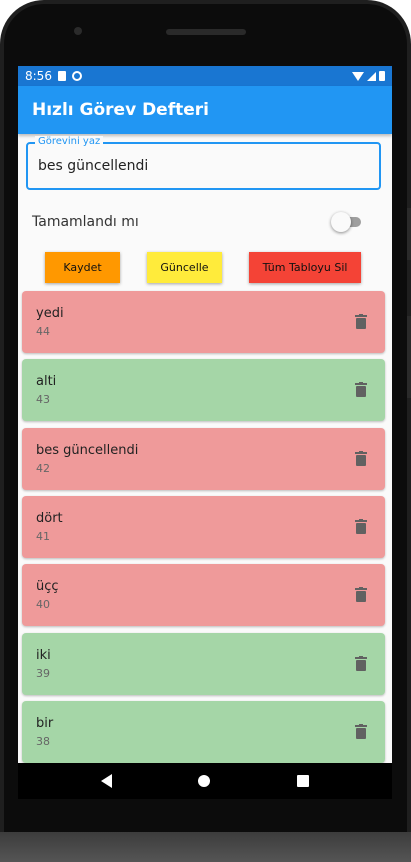 This screenshot has height=862, width=411. Describe the element at coordinates (49, 518) in the screenshot. I see `task-name: dört` at that location.